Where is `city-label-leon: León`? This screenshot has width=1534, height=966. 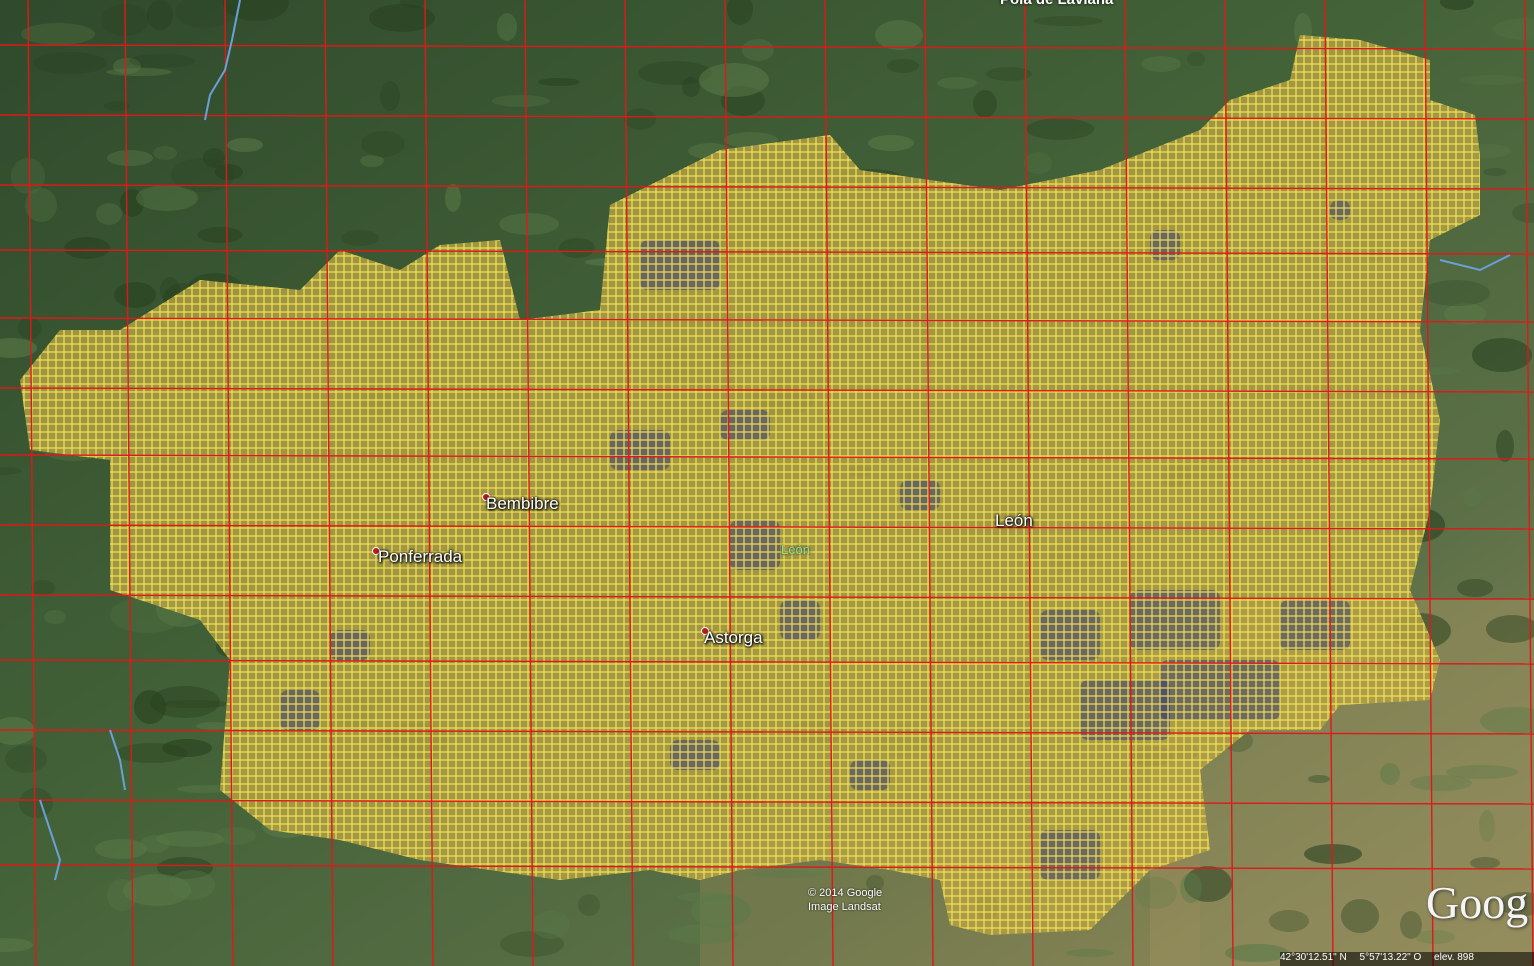
city-label-leon: León is located at coordinates (1014, 521).